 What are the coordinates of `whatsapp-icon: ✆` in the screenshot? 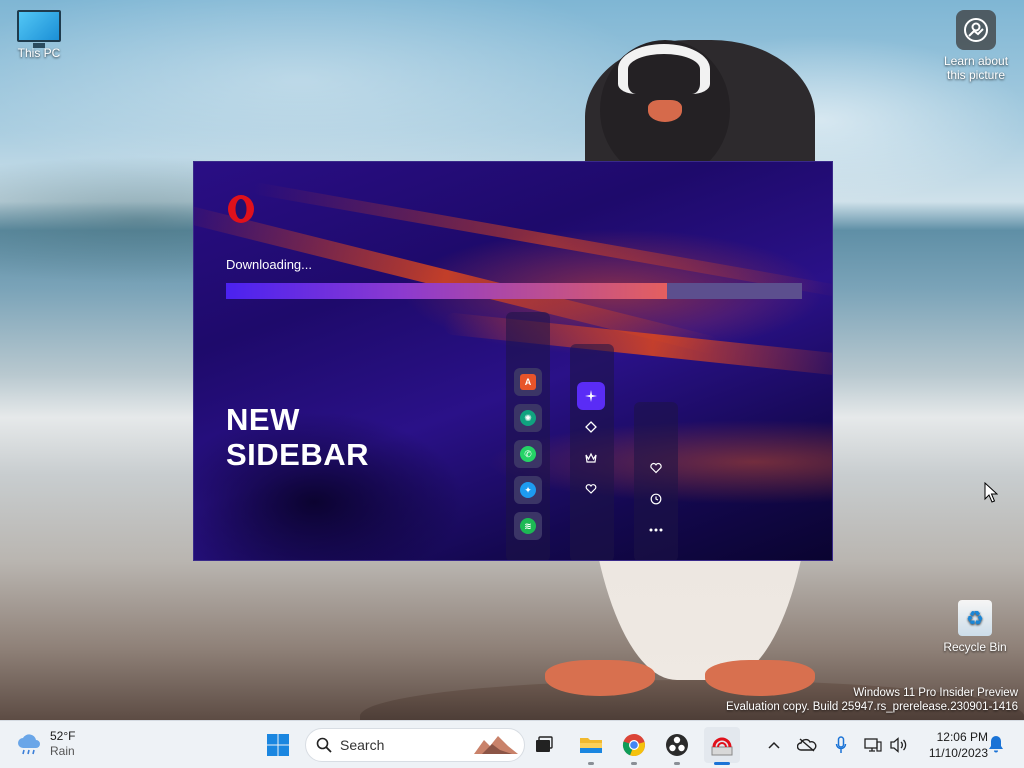 It's located at (528, 454).